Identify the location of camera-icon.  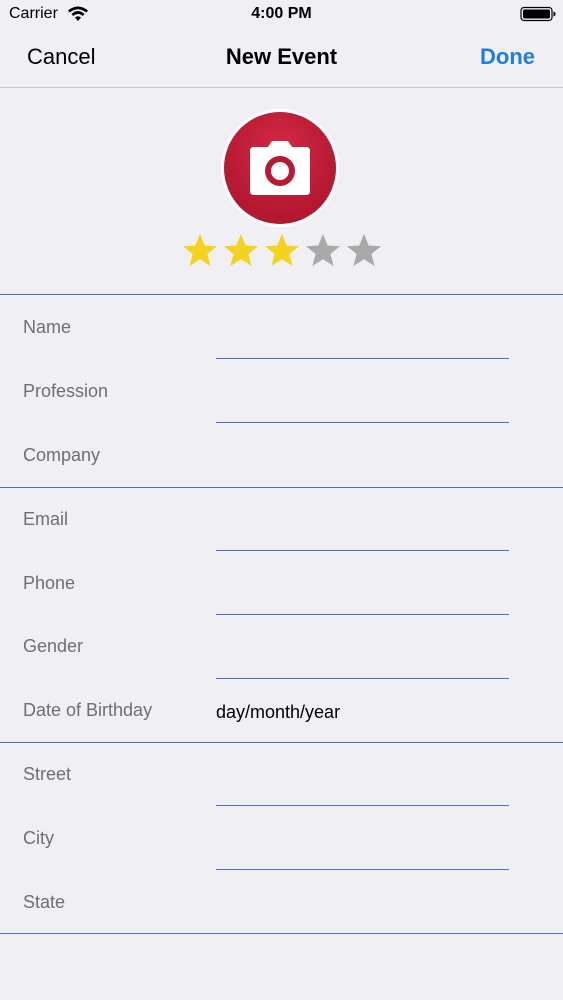
(280, 168).